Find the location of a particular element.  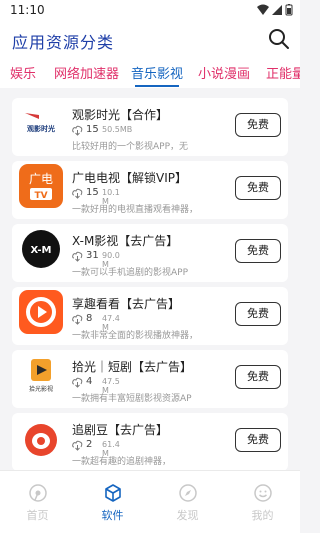

svg-text: 拾光影视 is located at coordinates (41, 389).